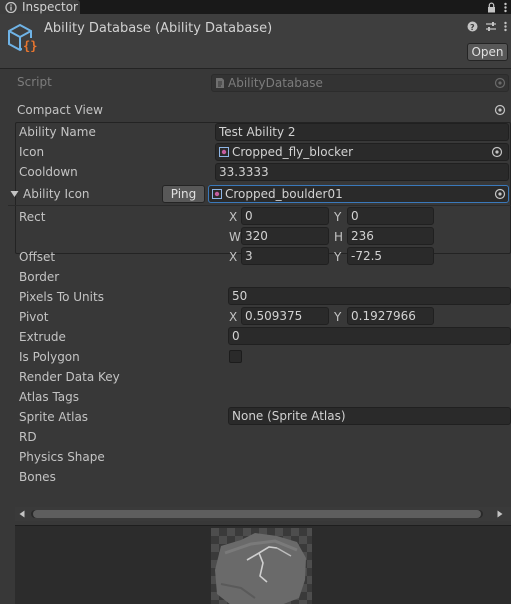 The image size is (511, 604). I want to click on pivot-x-value: 0.509375, so click(274, 316).